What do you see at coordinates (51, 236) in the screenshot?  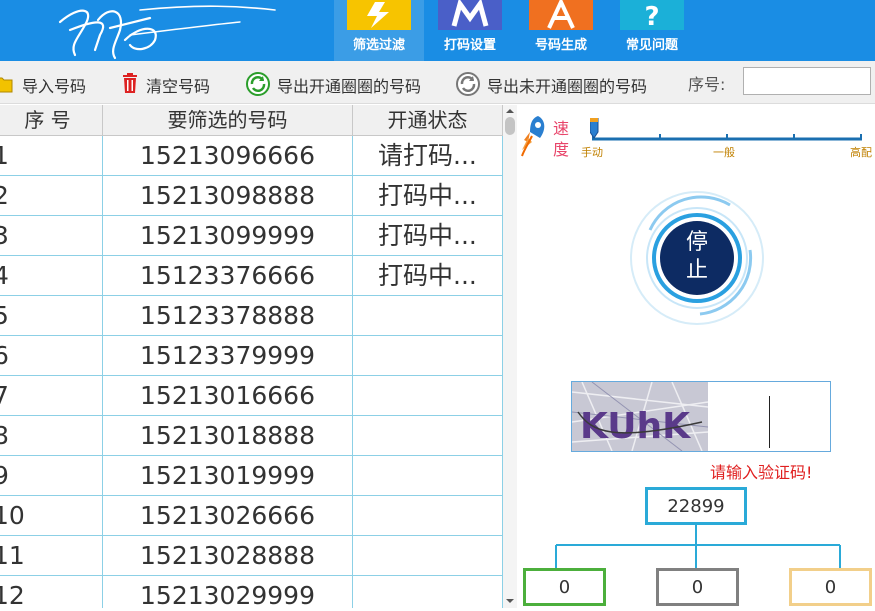 I see `row-seq-cell: 3` at bounding box center [51, 236].